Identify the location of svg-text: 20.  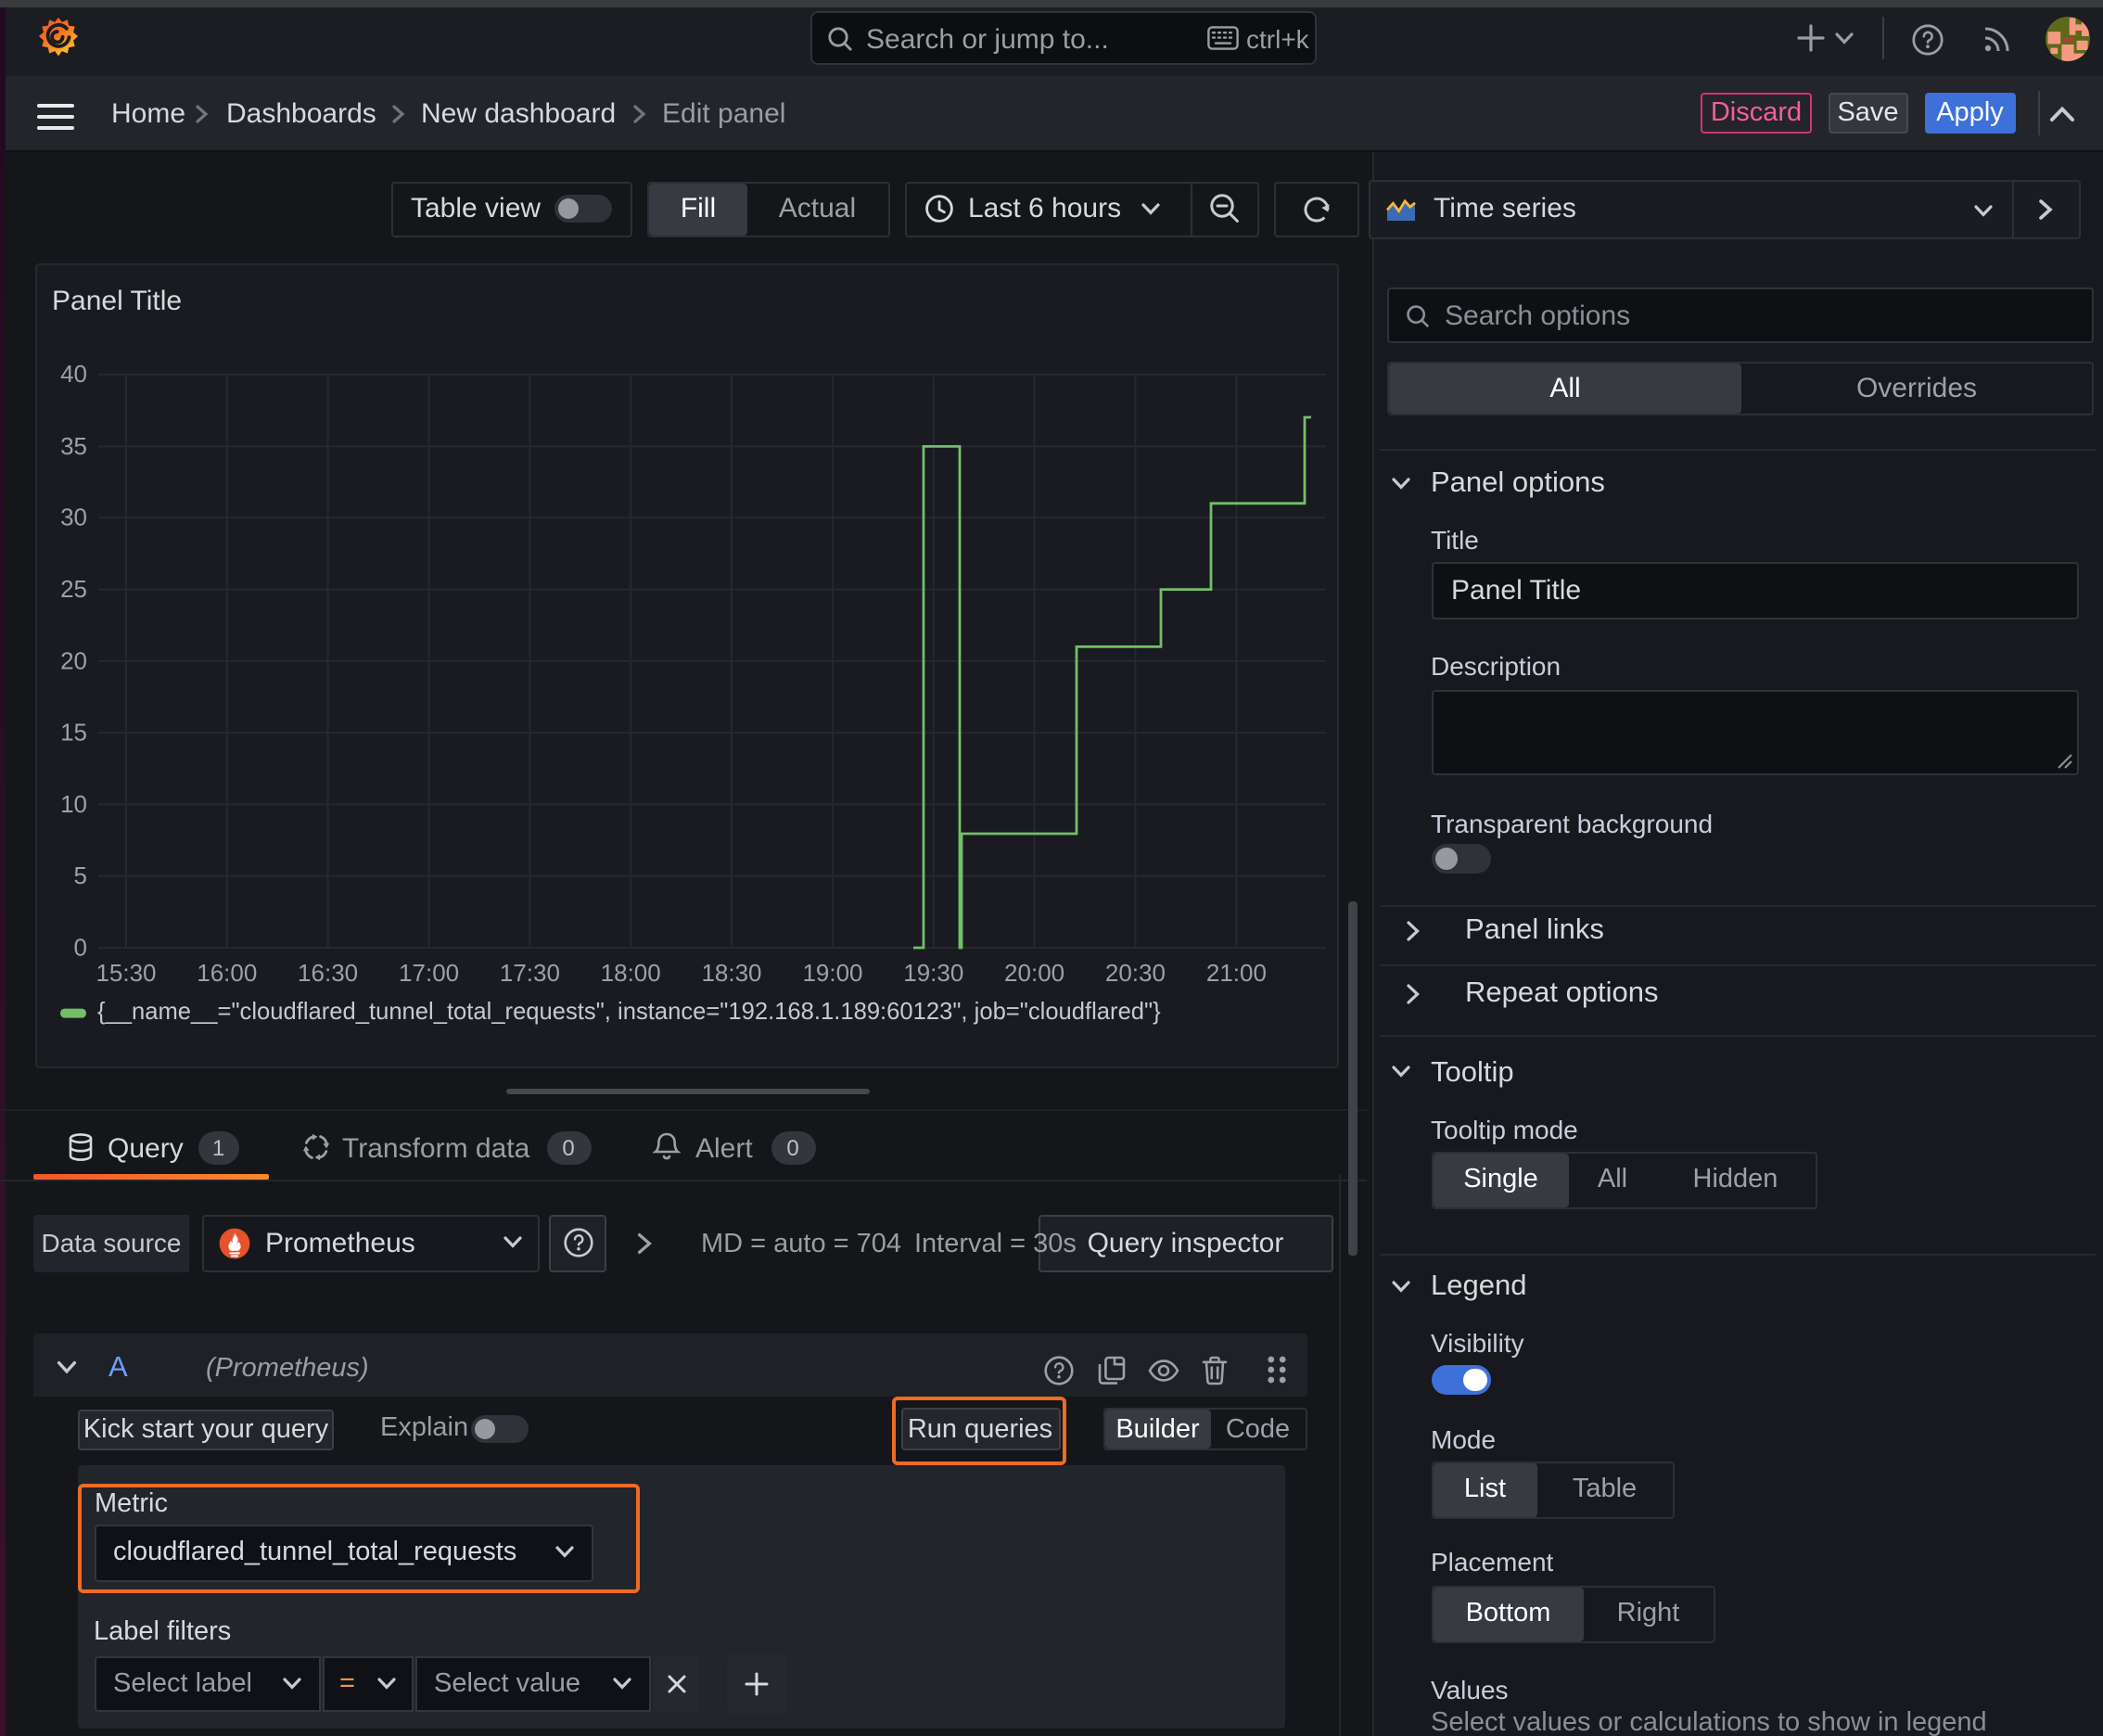
(73, 660).